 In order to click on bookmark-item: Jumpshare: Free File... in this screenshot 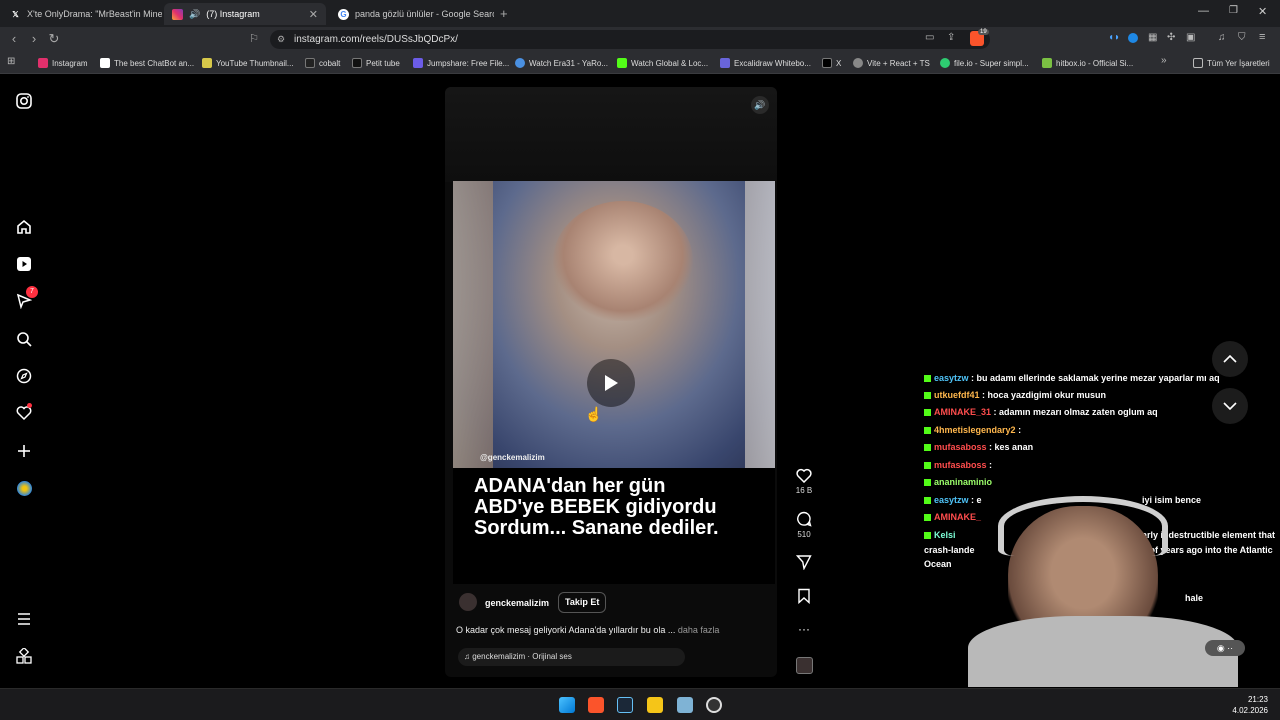, I will do `click(461, 63)`.